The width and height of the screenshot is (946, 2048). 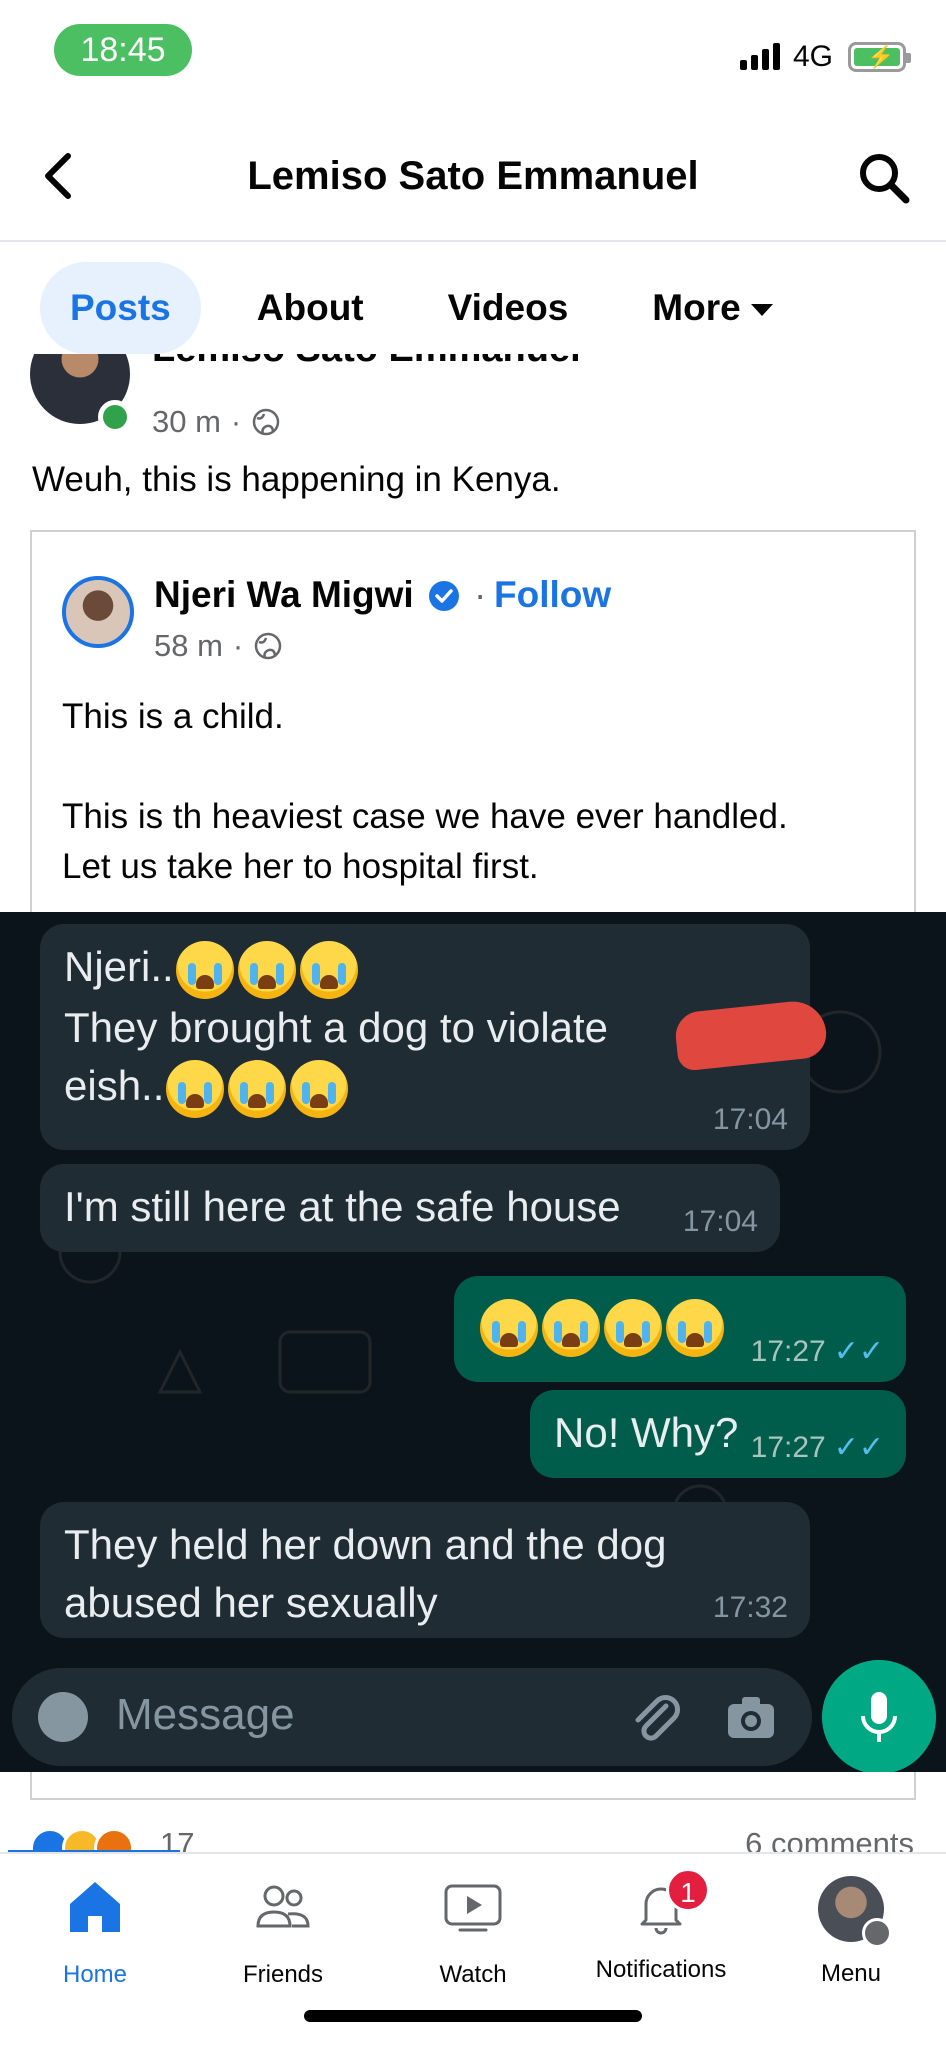 I want to click on tab-more-label: More, so click(x=696, y=307).